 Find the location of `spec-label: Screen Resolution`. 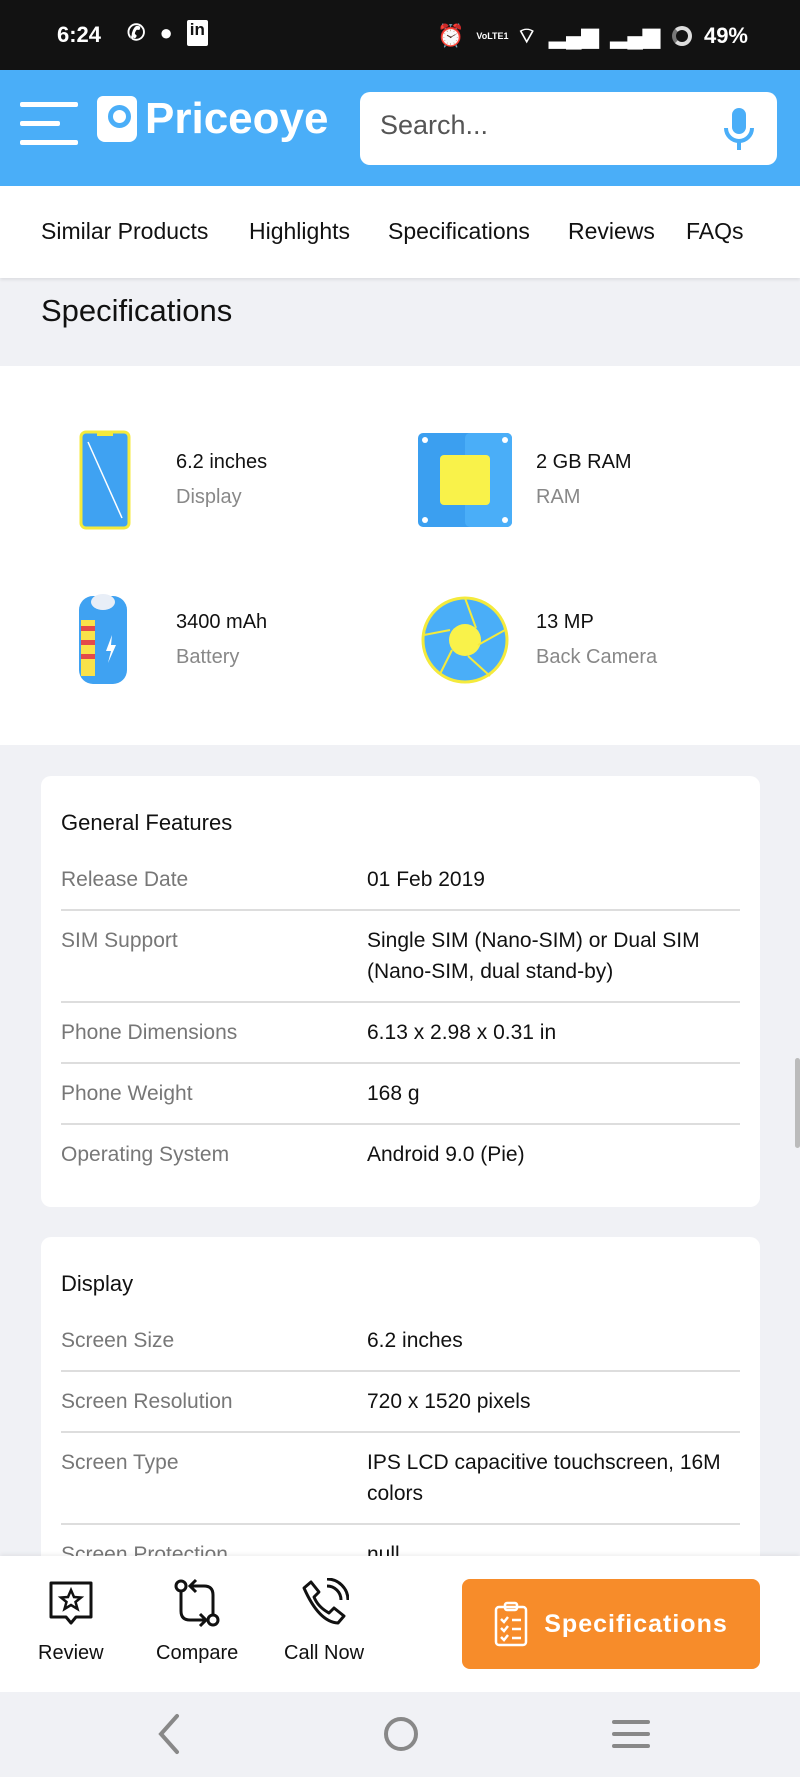

spec-label: Screen Resolution is located at coordinates (147, 1401).